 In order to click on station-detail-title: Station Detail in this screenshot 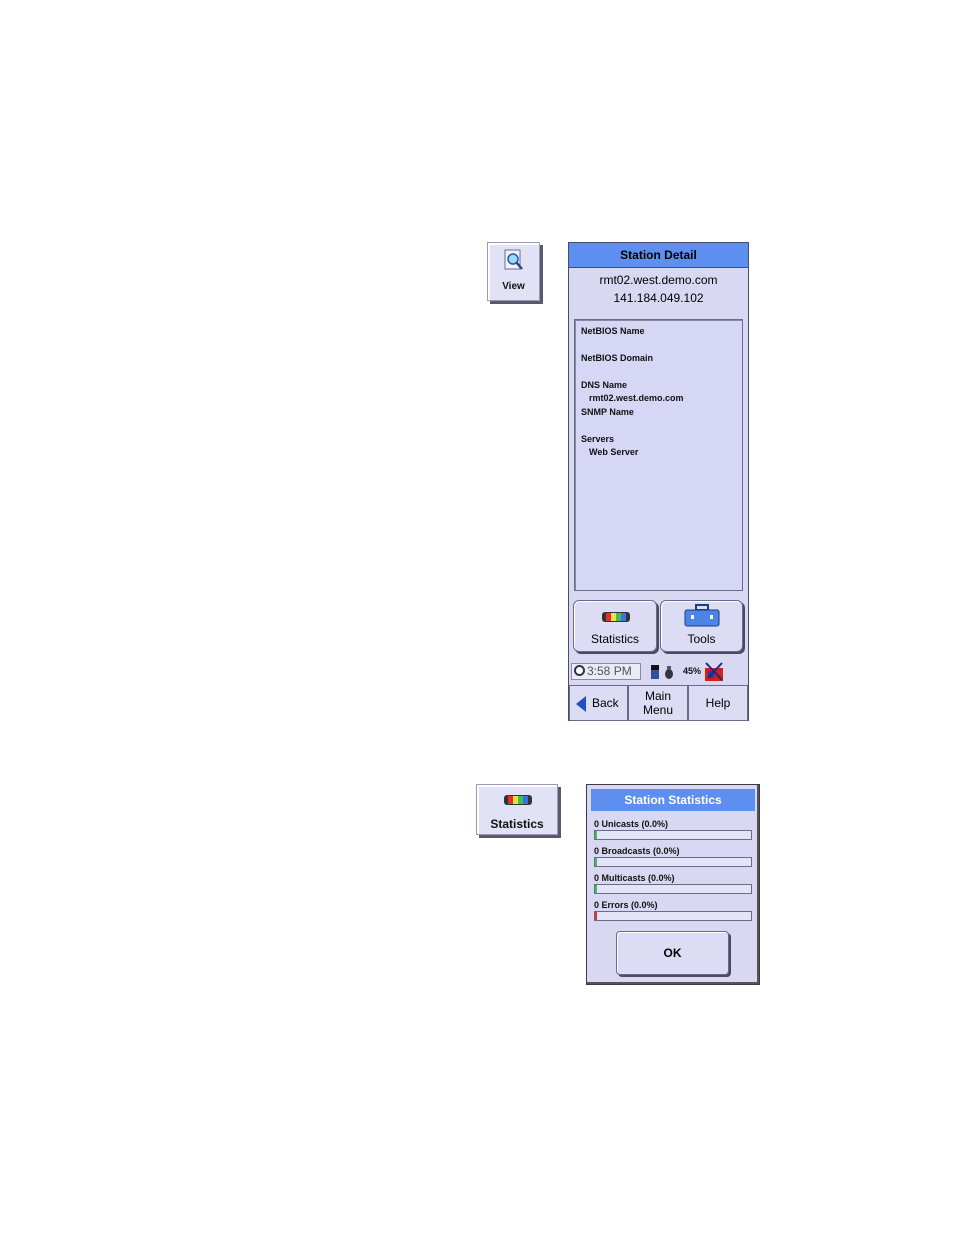, I will do `click(658, 255)`.